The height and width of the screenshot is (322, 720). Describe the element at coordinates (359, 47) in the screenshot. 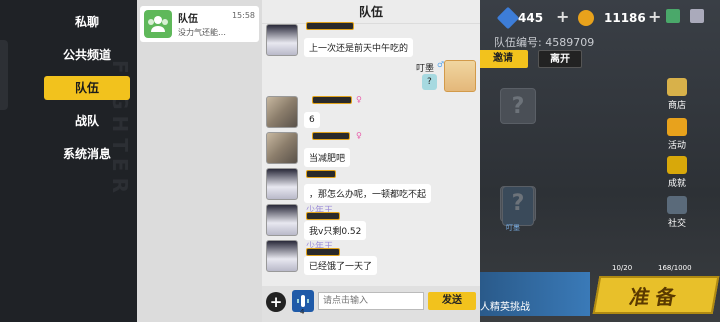

I see `message-bubble: 上一次还是前天中午吃的` at that location.